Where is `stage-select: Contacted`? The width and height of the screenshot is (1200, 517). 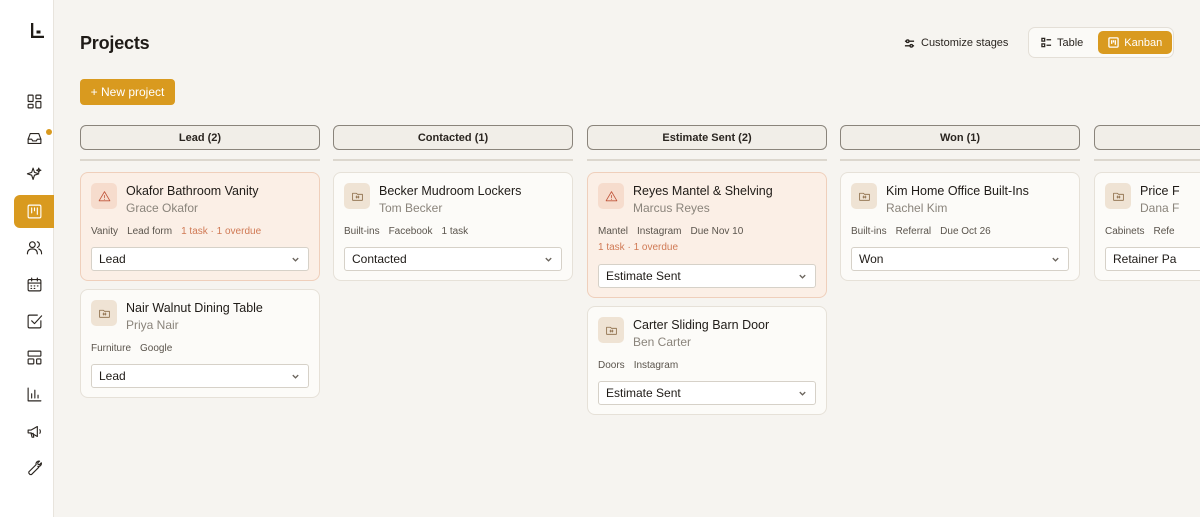 stage-select: Contacted is located at coordinates (453, 259).